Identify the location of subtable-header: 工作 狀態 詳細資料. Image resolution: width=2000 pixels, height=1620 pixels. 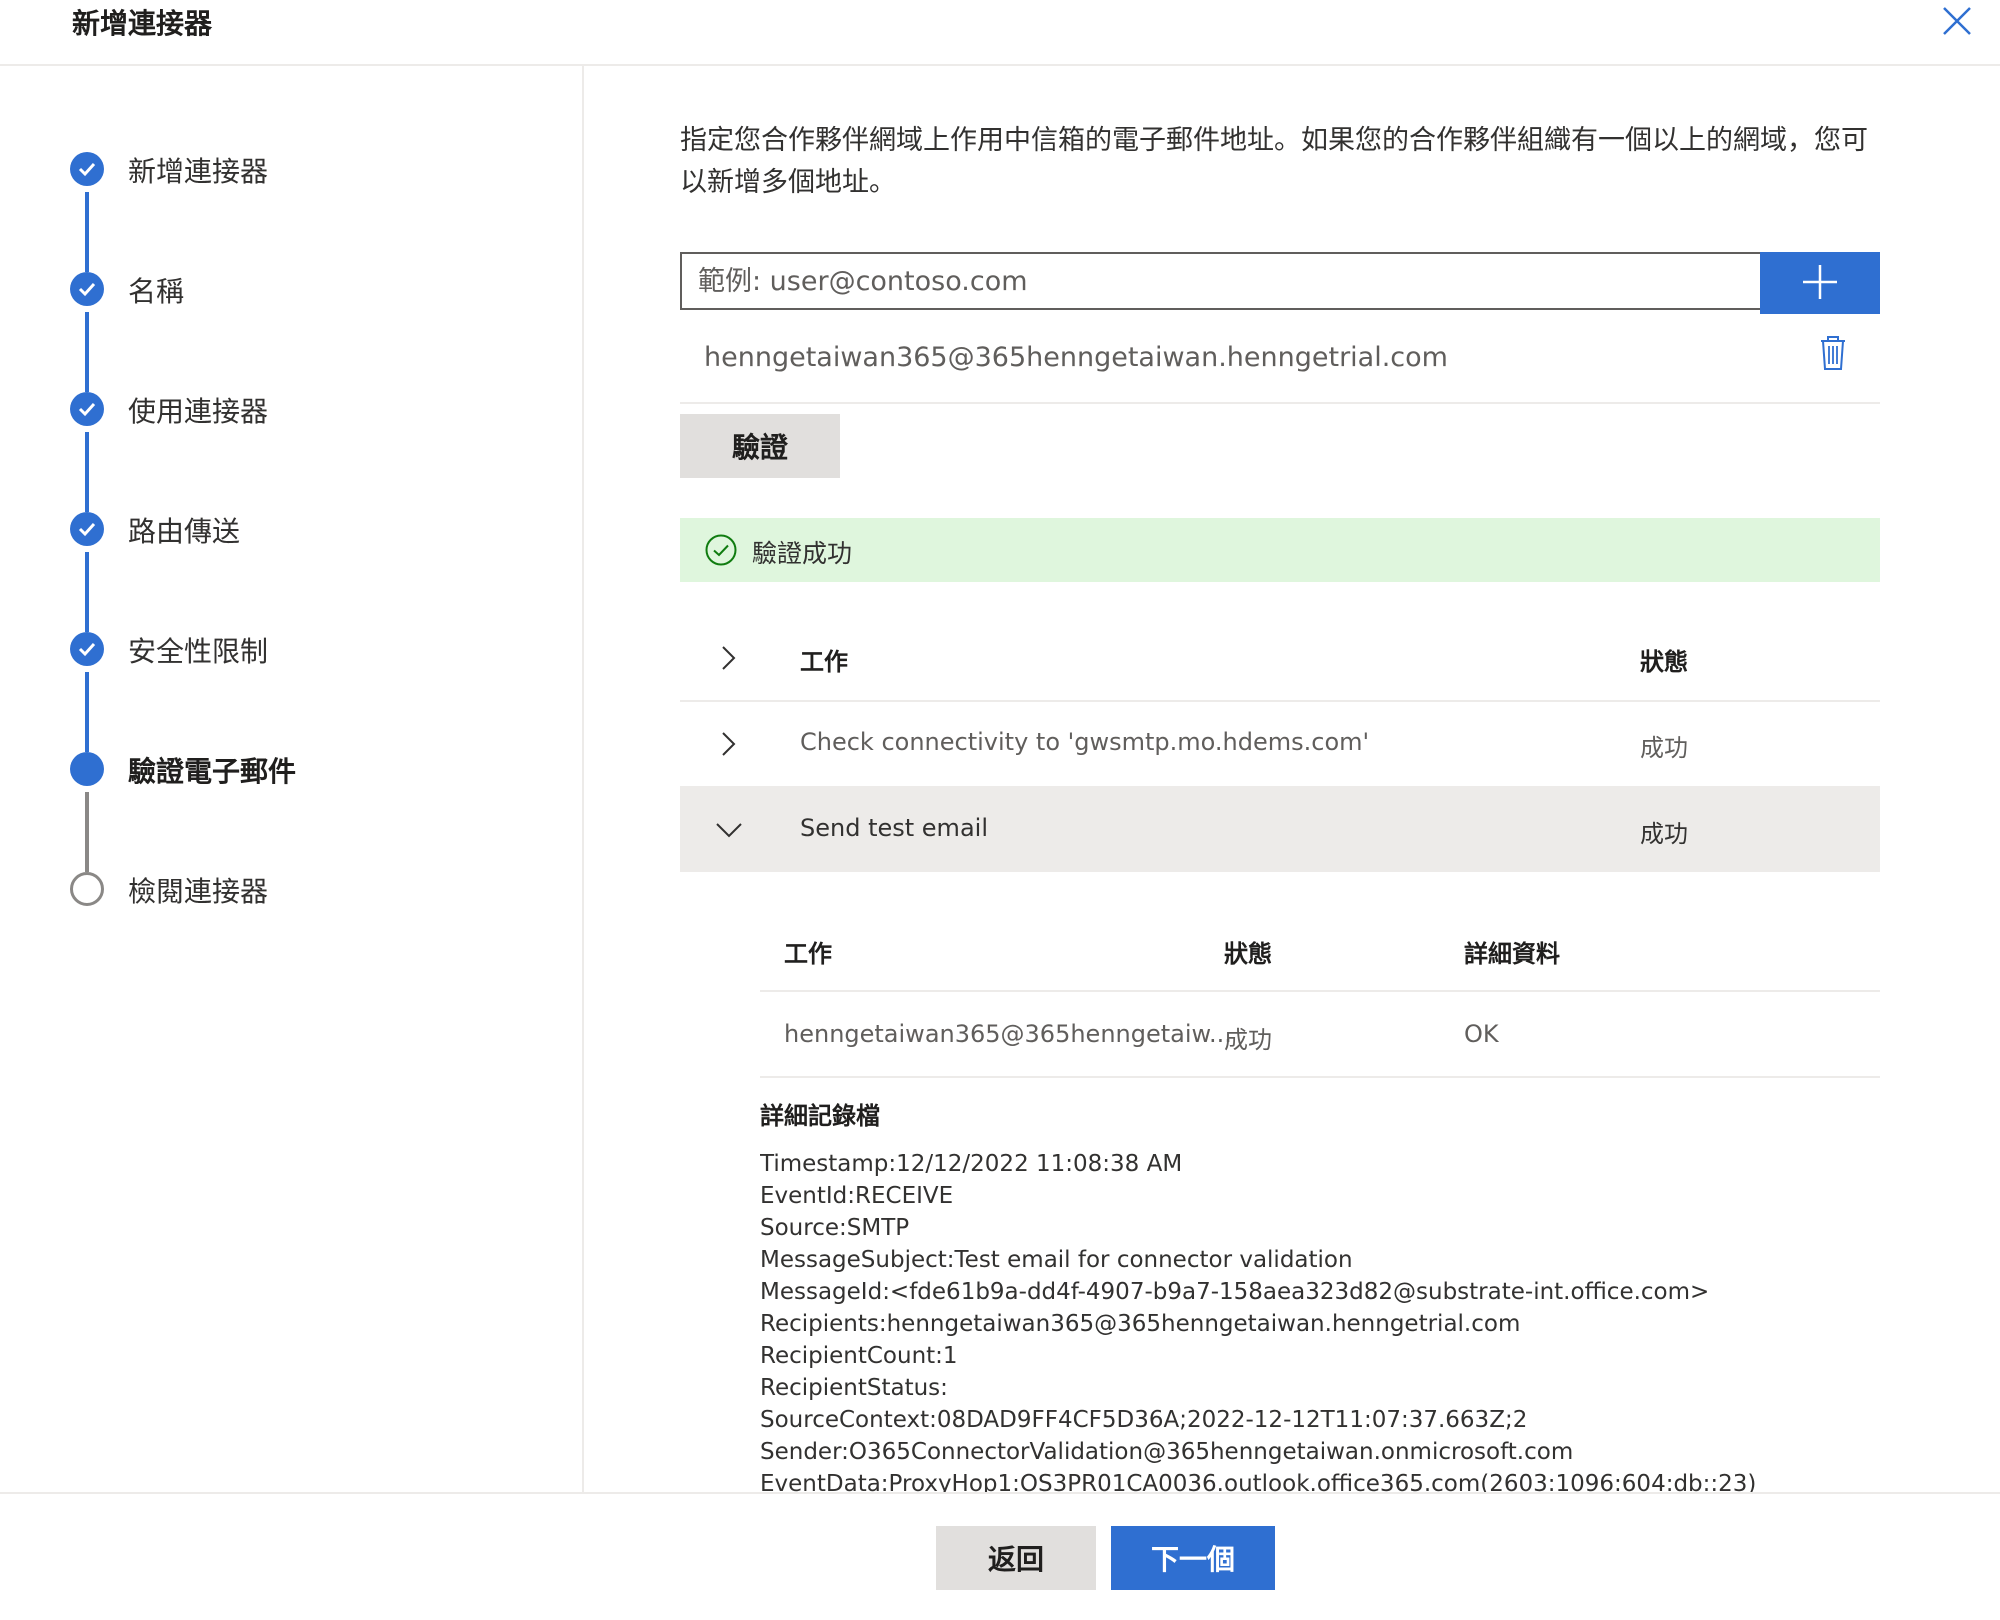
(1320, 949).